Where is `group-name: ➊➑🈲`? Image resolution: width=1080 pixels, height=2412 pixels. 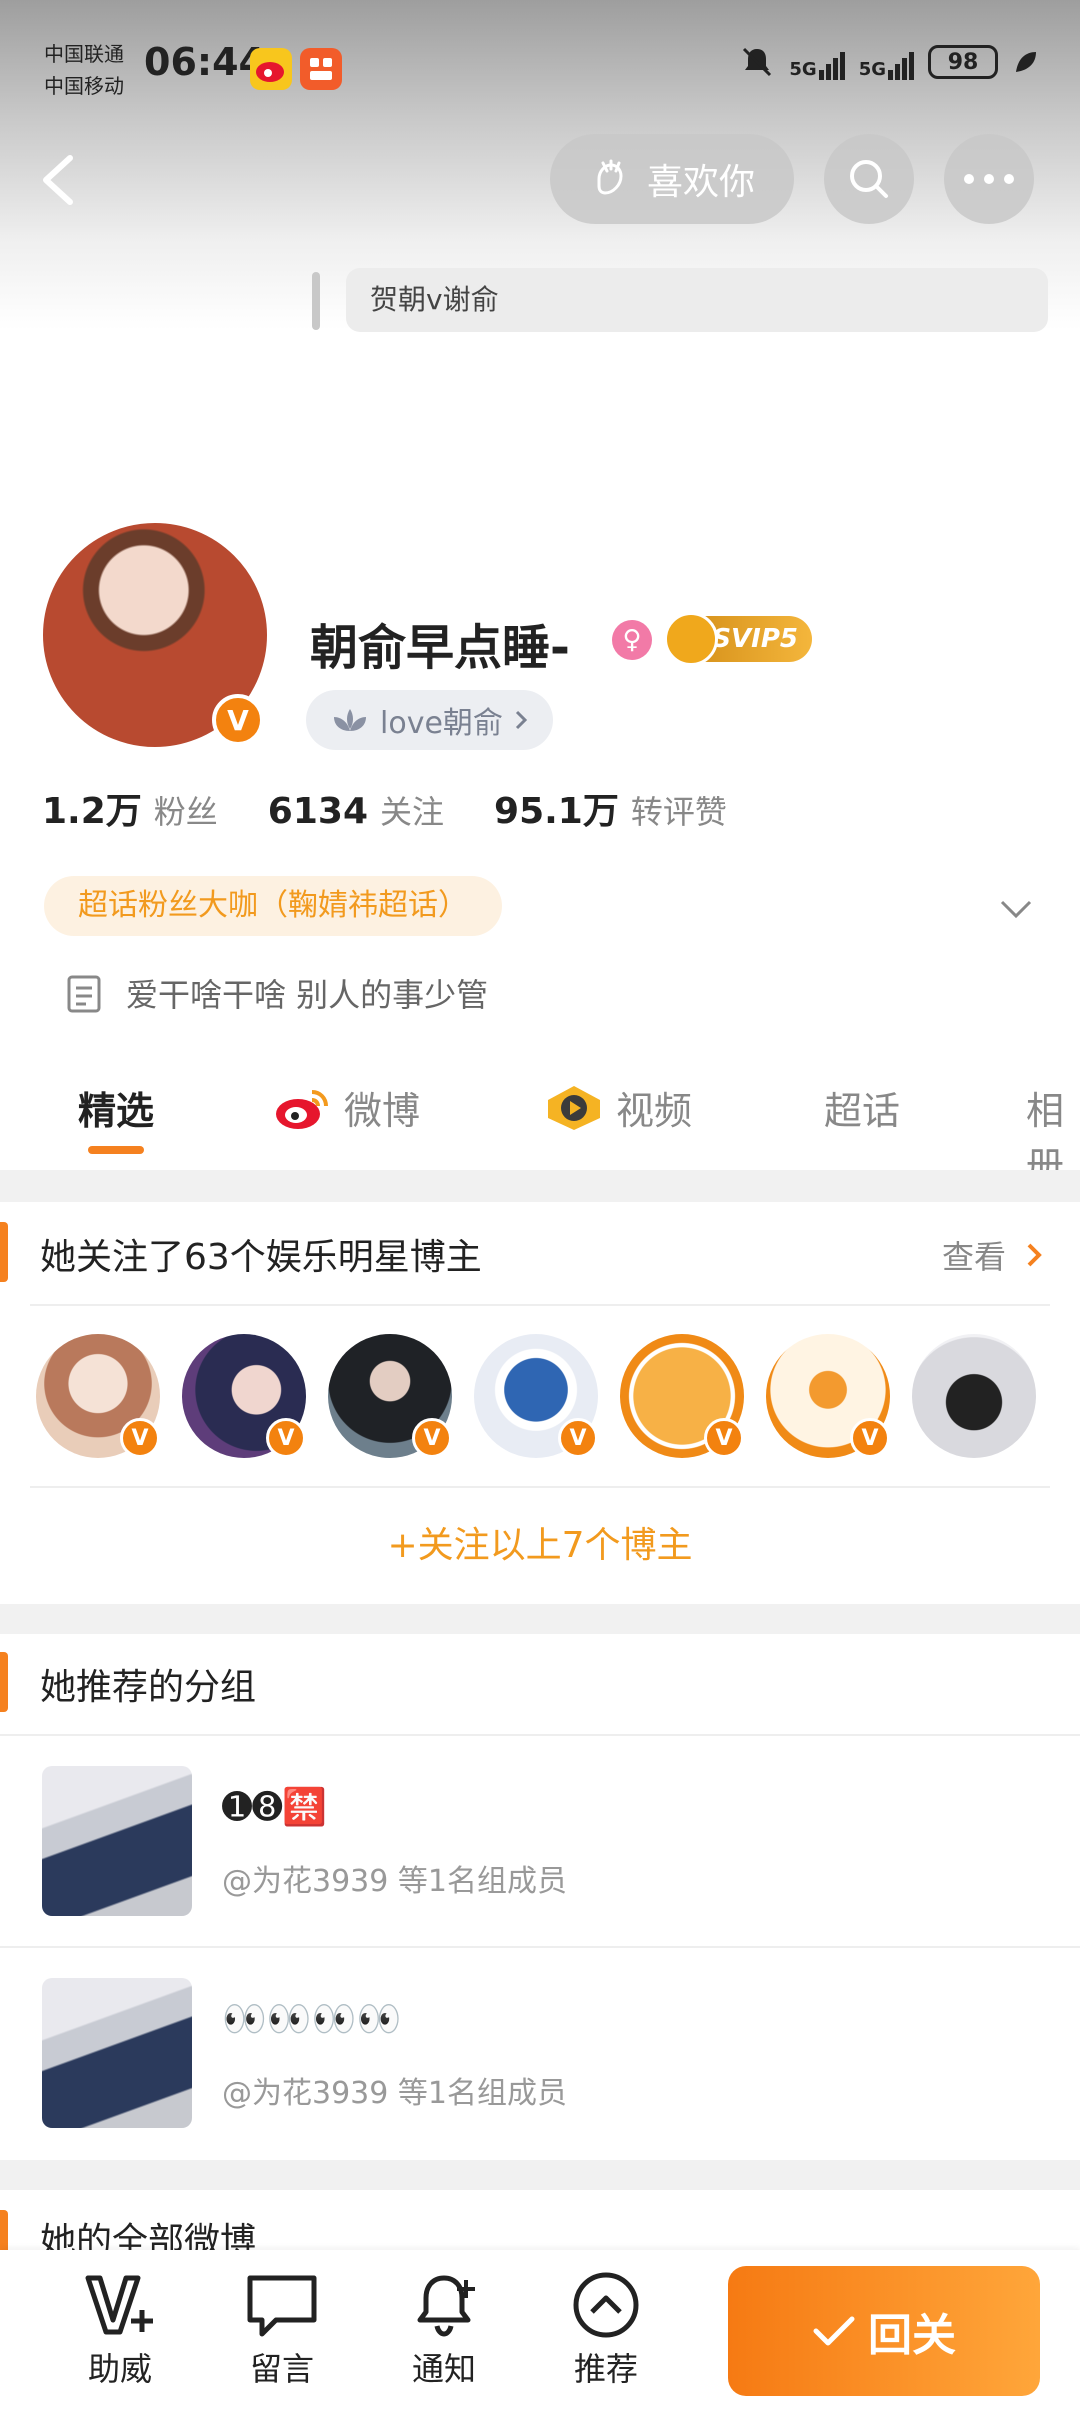 group-name: ➊➑🈲 is located at coordinates (275, 1807).